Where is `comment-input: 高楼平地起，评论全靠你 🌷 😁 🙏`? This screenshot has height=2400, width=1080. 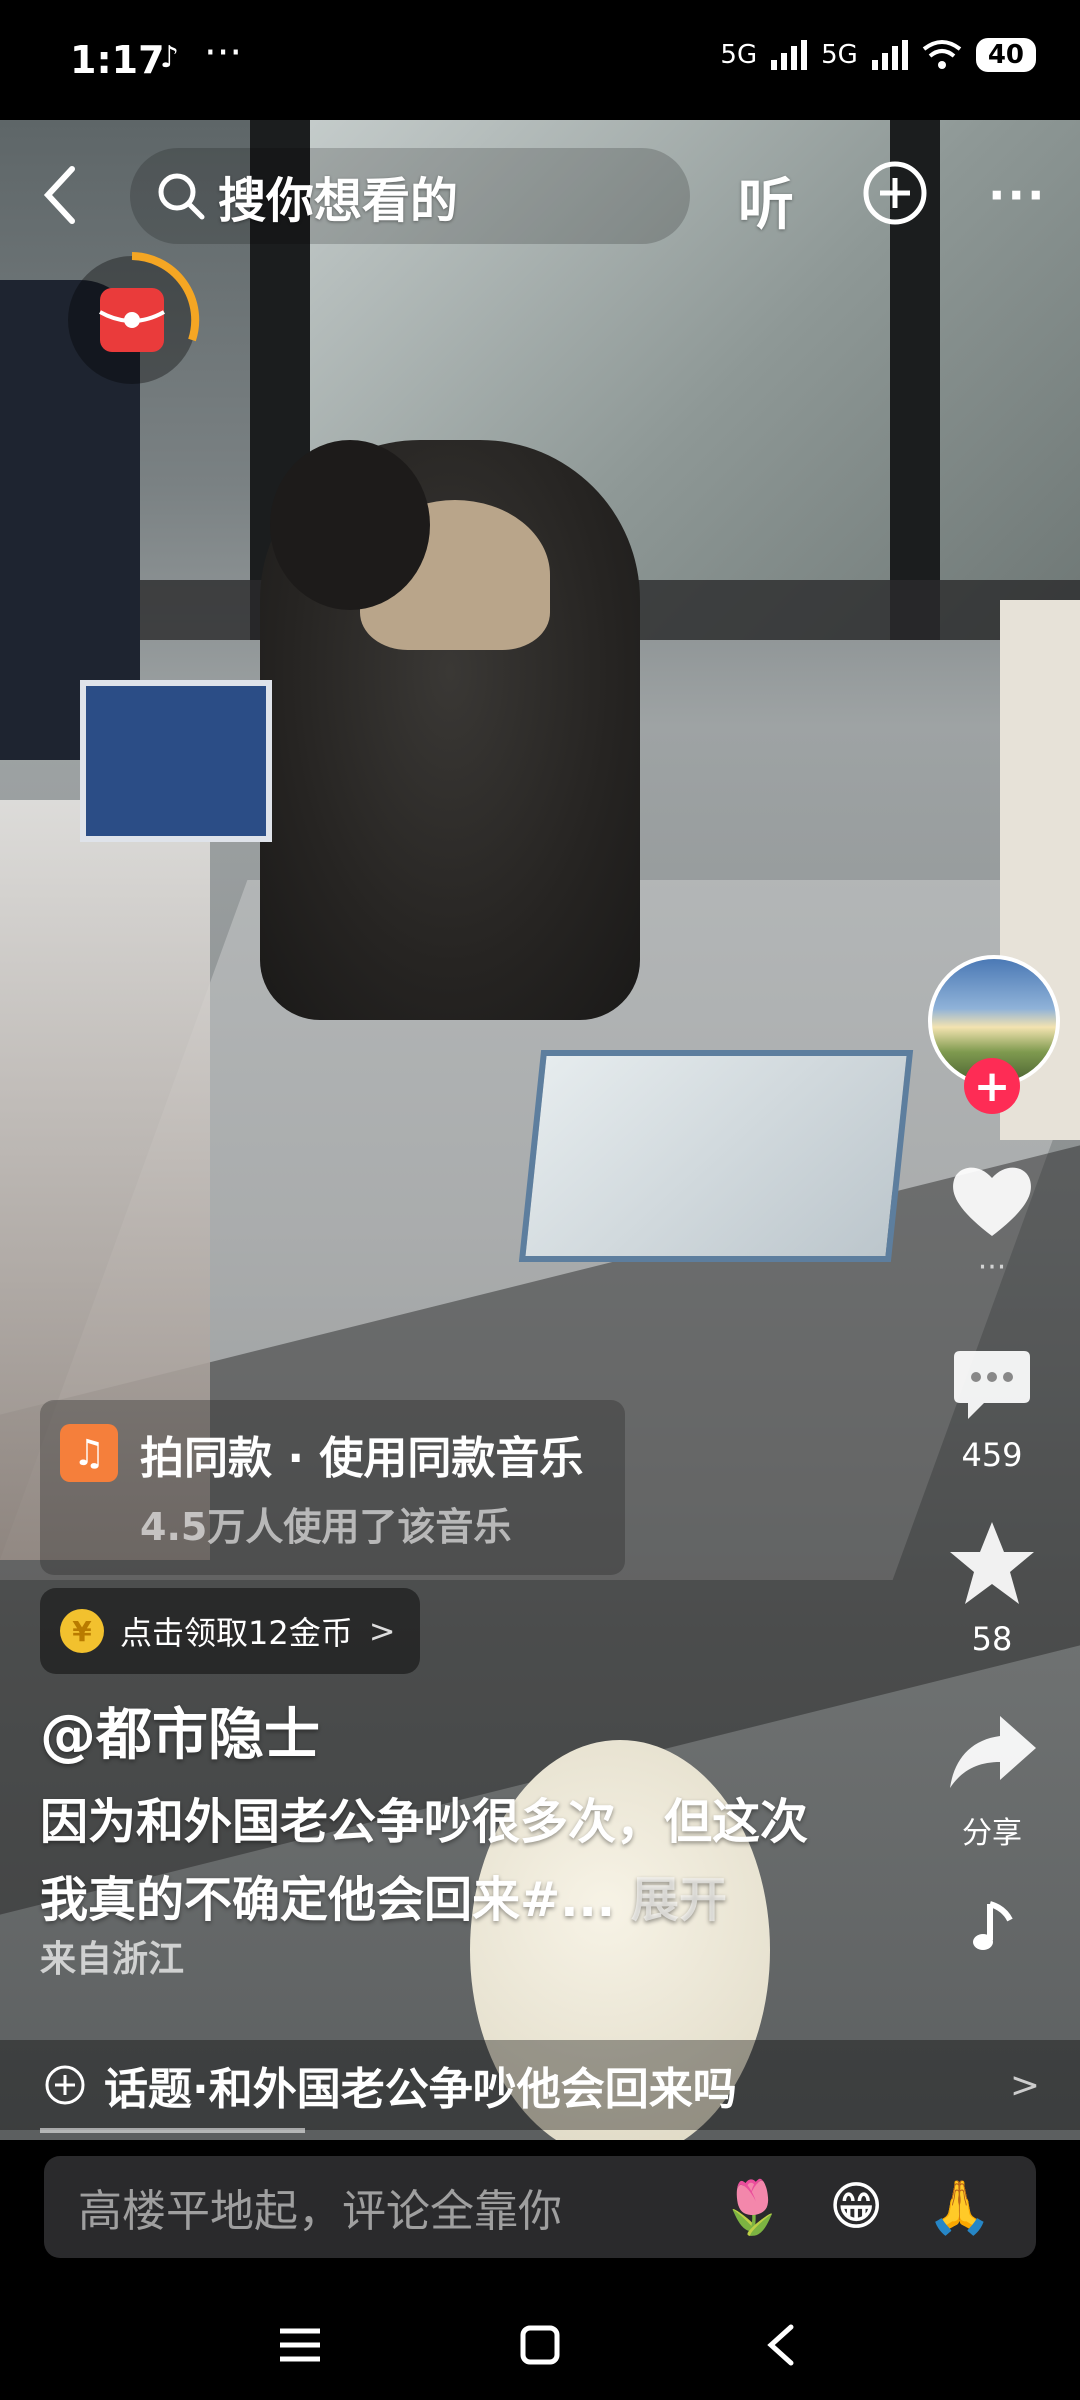
comment-input: 高楼平地起，评论全靠你 🌷 😁 🙏 is located at coordinates (540, 2207).